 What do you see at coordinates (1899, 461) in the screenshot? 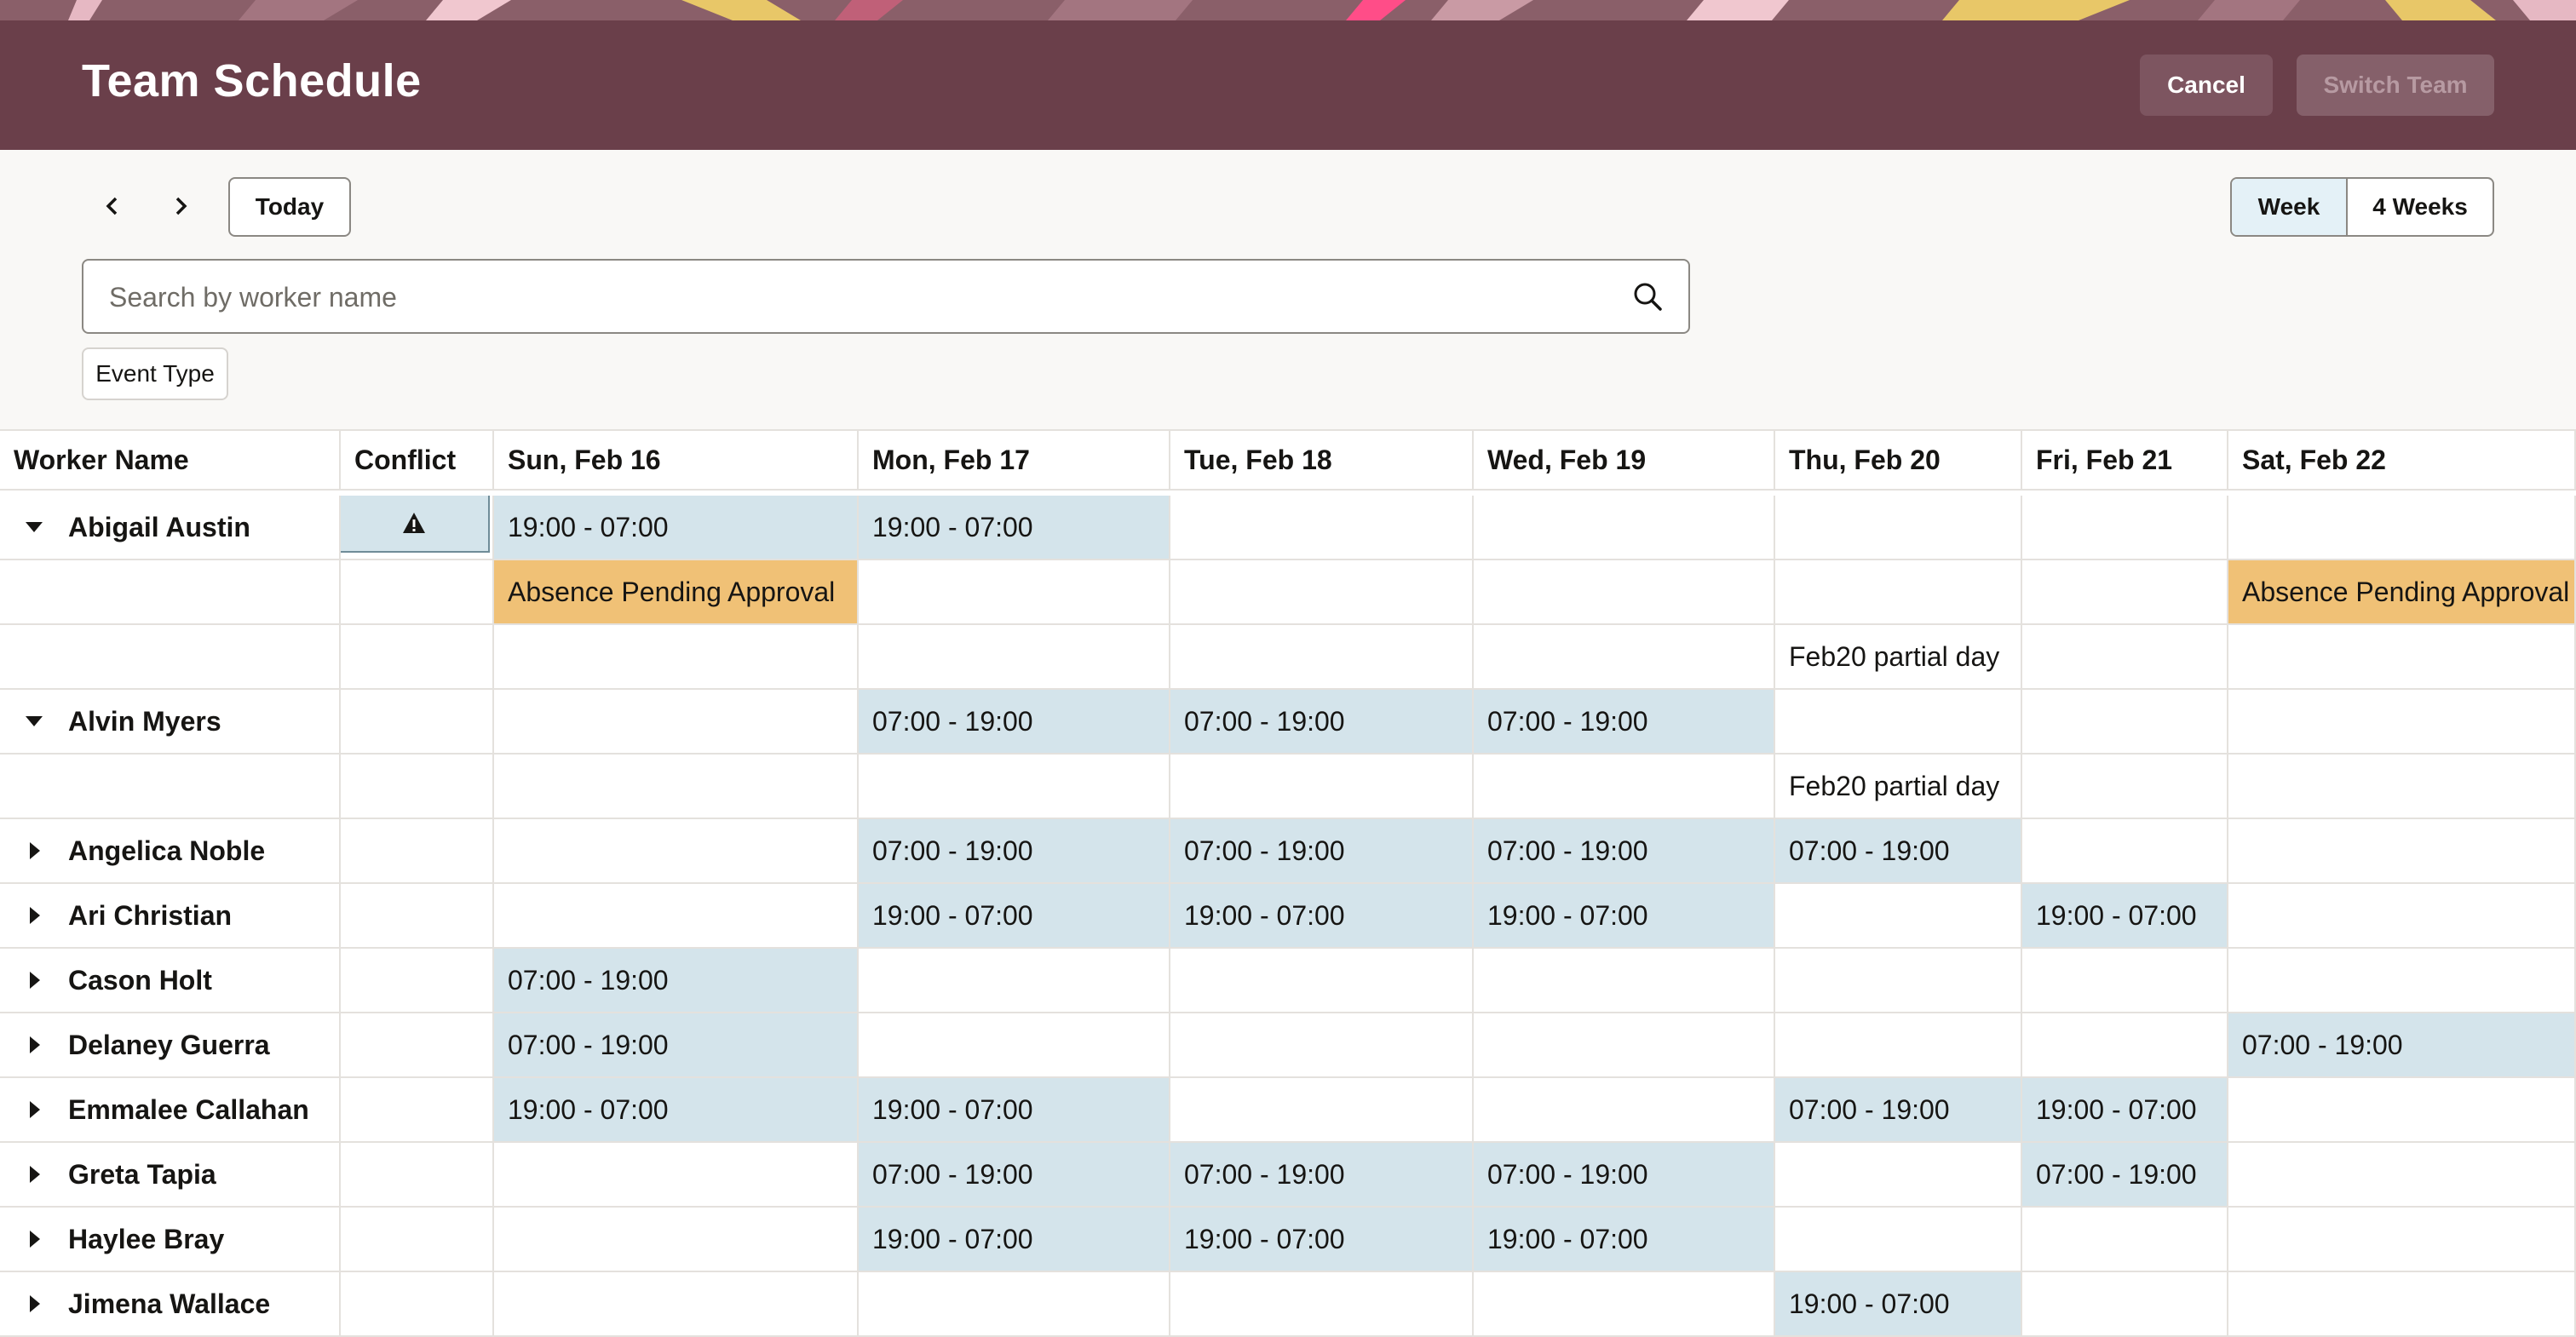
I see `column-header-day: Thu, Feb 20` at bounding box center [1899, 461].